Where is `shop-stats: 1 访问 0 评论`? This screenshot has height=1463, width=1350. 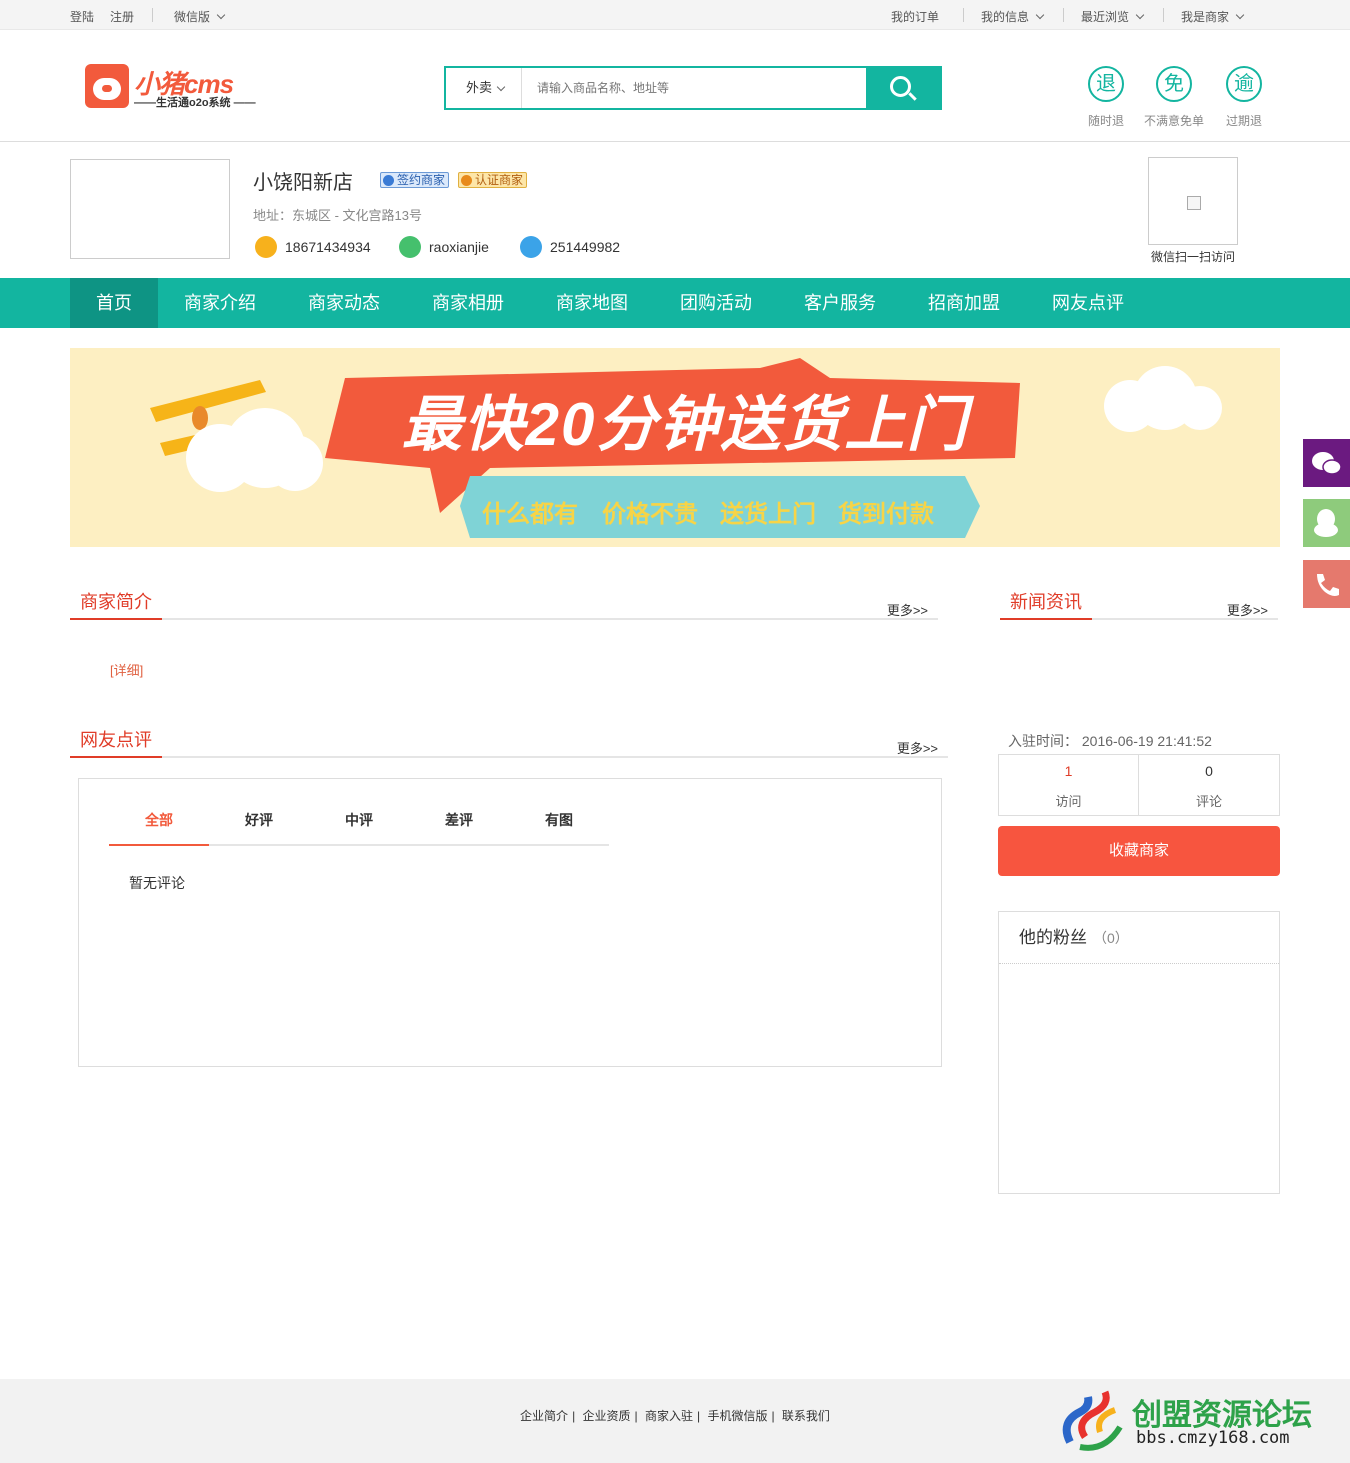 shop-stats: 1 访问 0 评论 is located at coordinates (1139, 785).